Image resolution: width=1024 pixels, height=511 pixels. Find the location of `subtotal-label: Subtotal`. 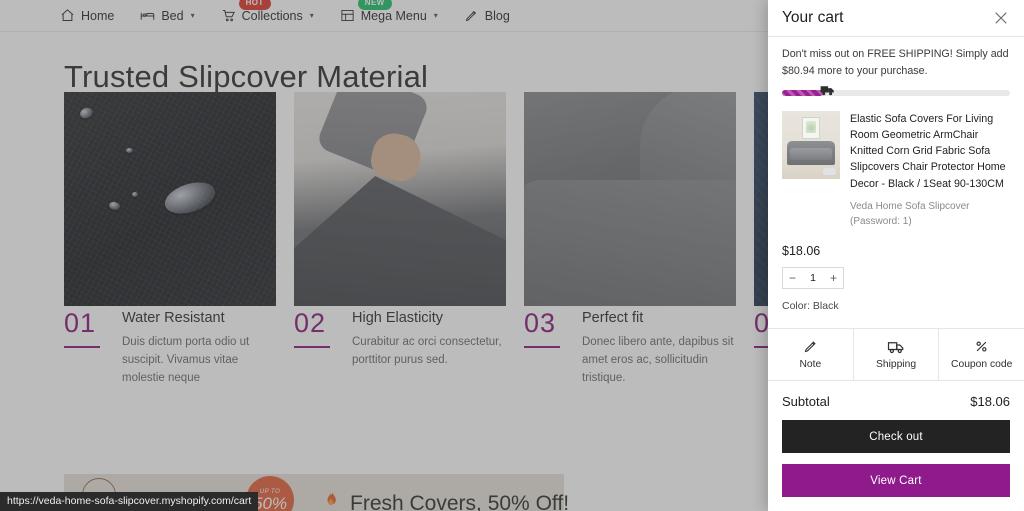

subtotal-label: Subtotal is located at coordinates (806, 401).